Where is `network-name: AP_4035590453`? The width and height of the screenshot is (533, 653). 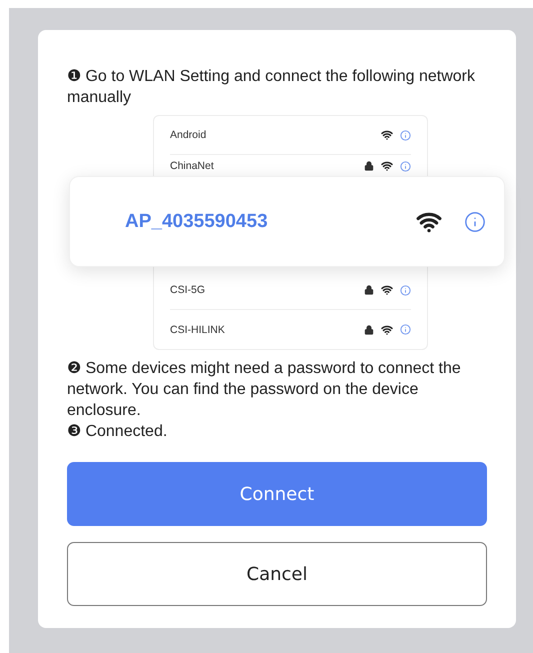 network-name: AP_4035590453 is located at coordinates (197, 221).